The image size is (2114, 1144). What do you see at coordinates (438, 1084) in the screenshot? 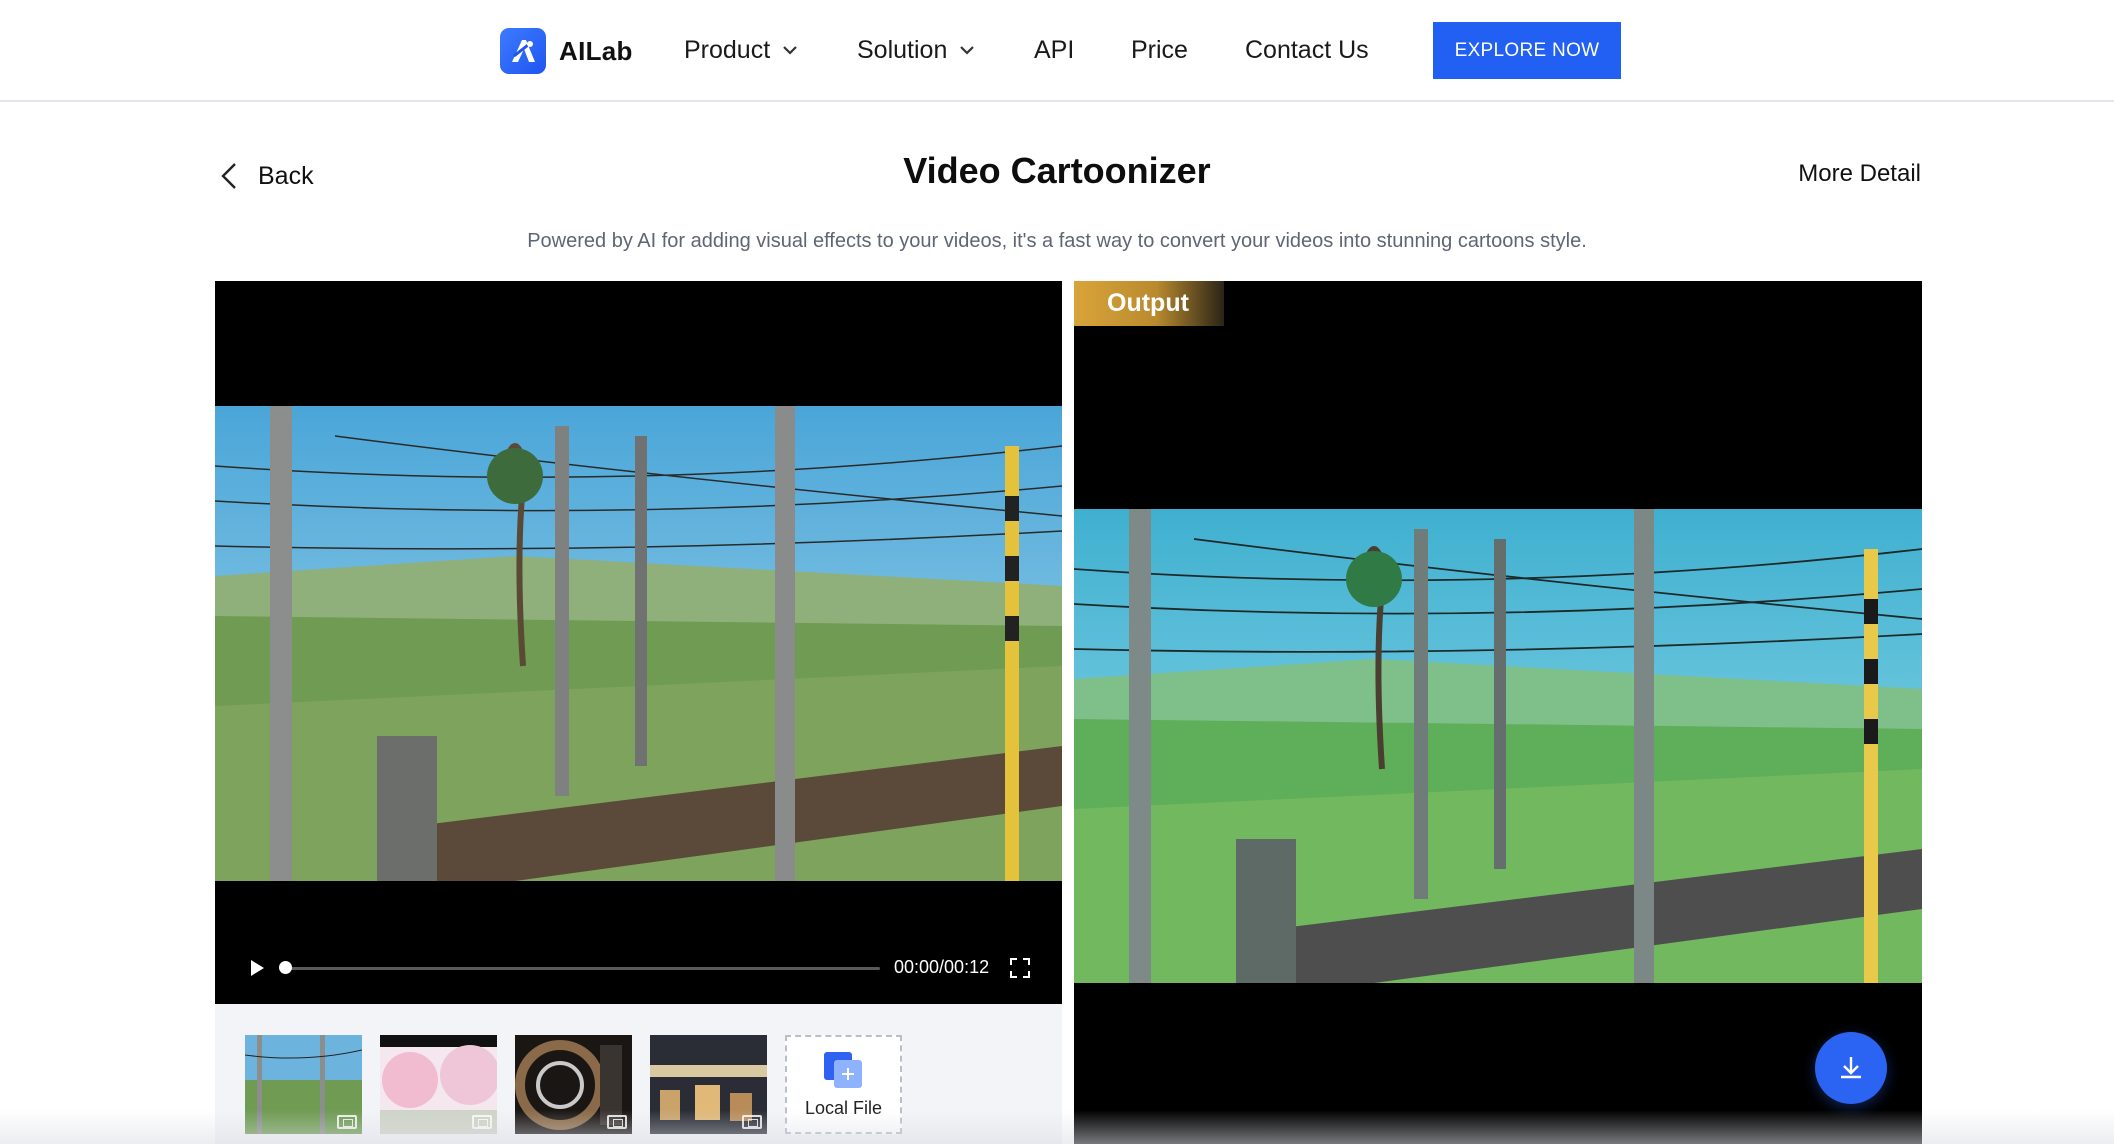
I see `sample-thumbnail-cherry-blossom` at bounding box center [438, 1084].